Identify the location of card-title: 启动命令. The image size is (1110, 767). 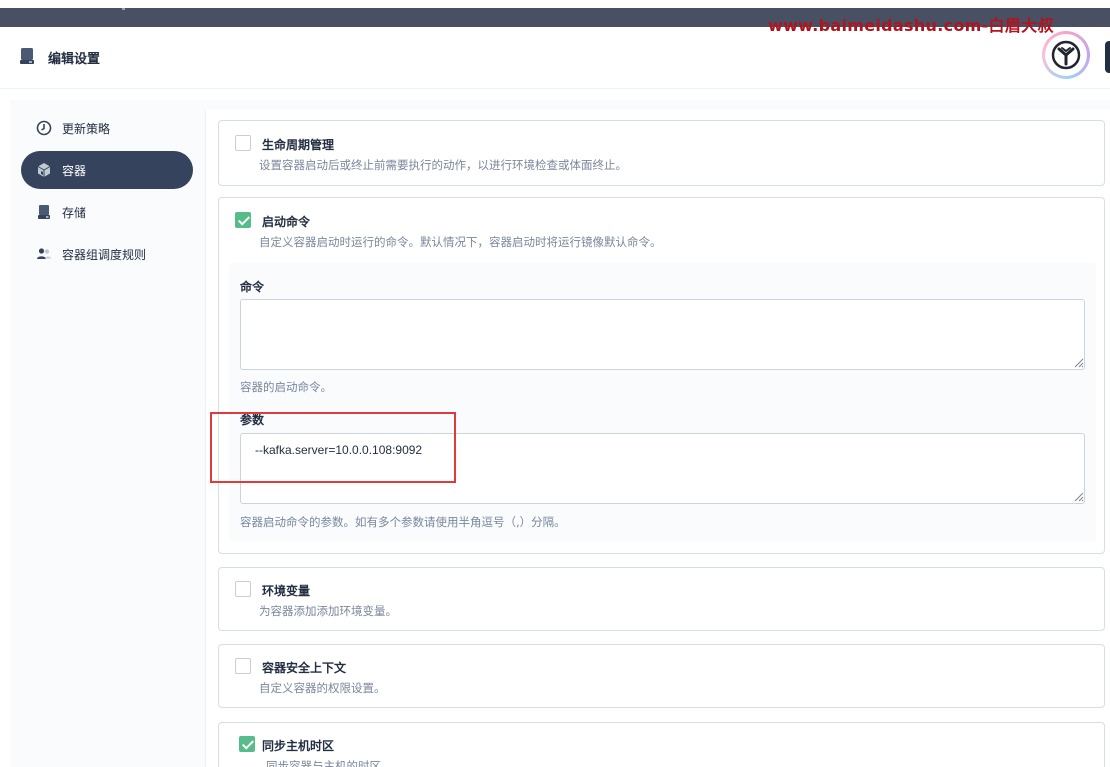
(286, 222).